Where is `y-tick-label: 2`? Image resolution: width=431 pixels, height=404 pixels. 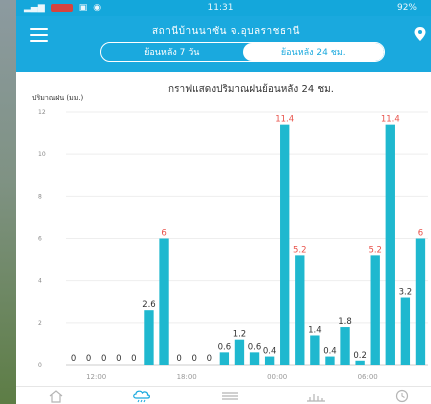 y-tick-label: 2 is located at coordinates (40, 323).